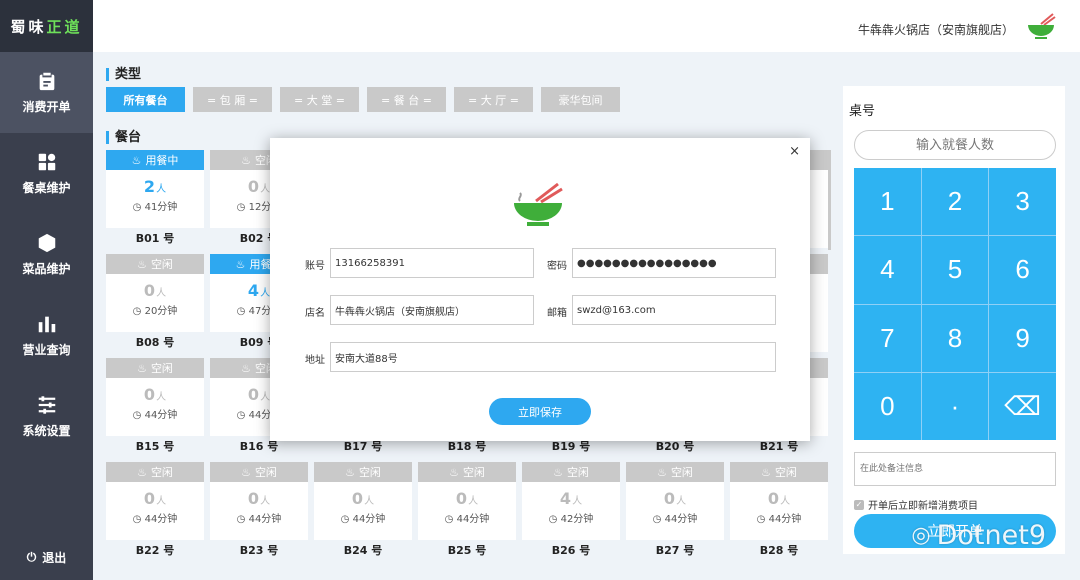 The height and width of the screenshot is (580, 1080). What do you see at coordinates (859, 504) in the screenshot?
I see `checkmark-icon: ✓` at bounding box center [859, 504].